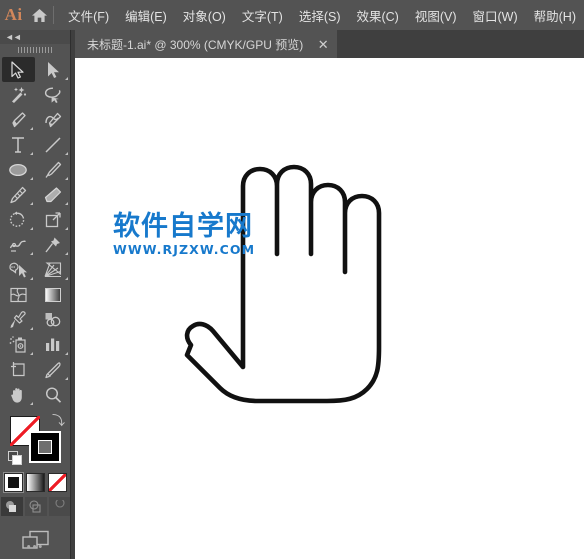  What do you see at coordinates (15, 458) in the screenshot?
I see `default-swatch-icon` at bounding box center [15, 458].